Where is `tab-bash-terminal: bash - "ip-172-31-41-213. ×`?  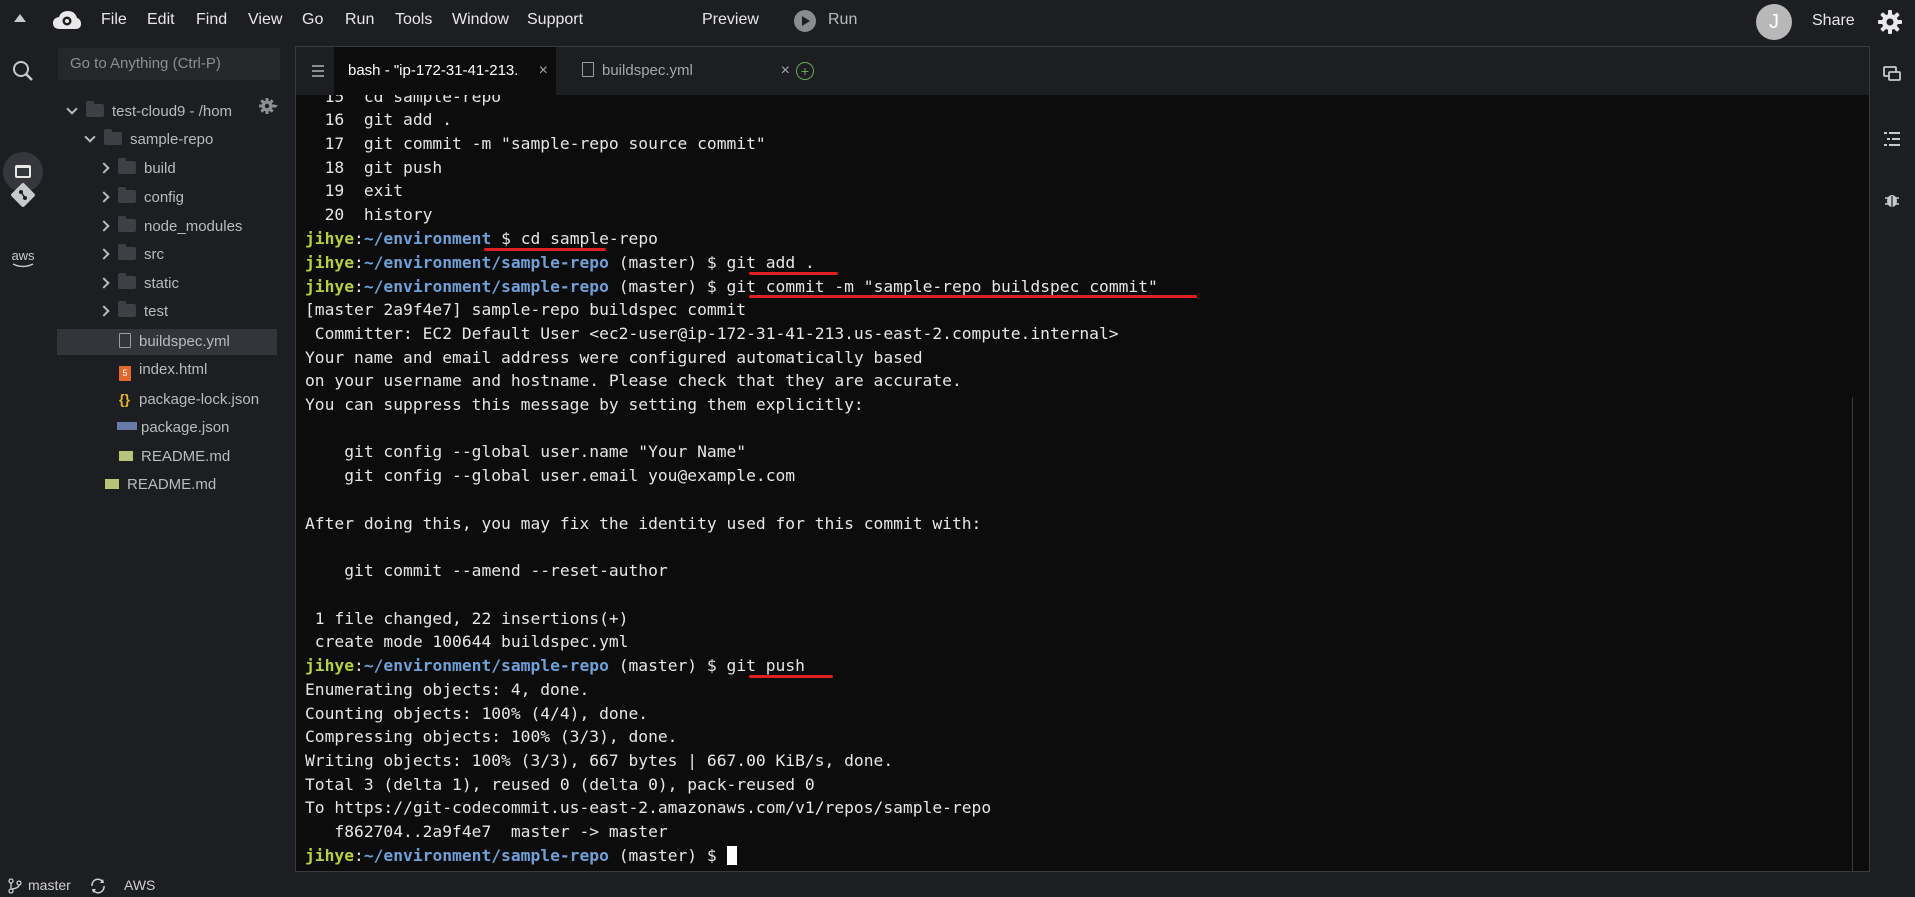
tab-bash-terminal: bash - "ip-172-31-41-213. × is located at coordinates (445, 71).